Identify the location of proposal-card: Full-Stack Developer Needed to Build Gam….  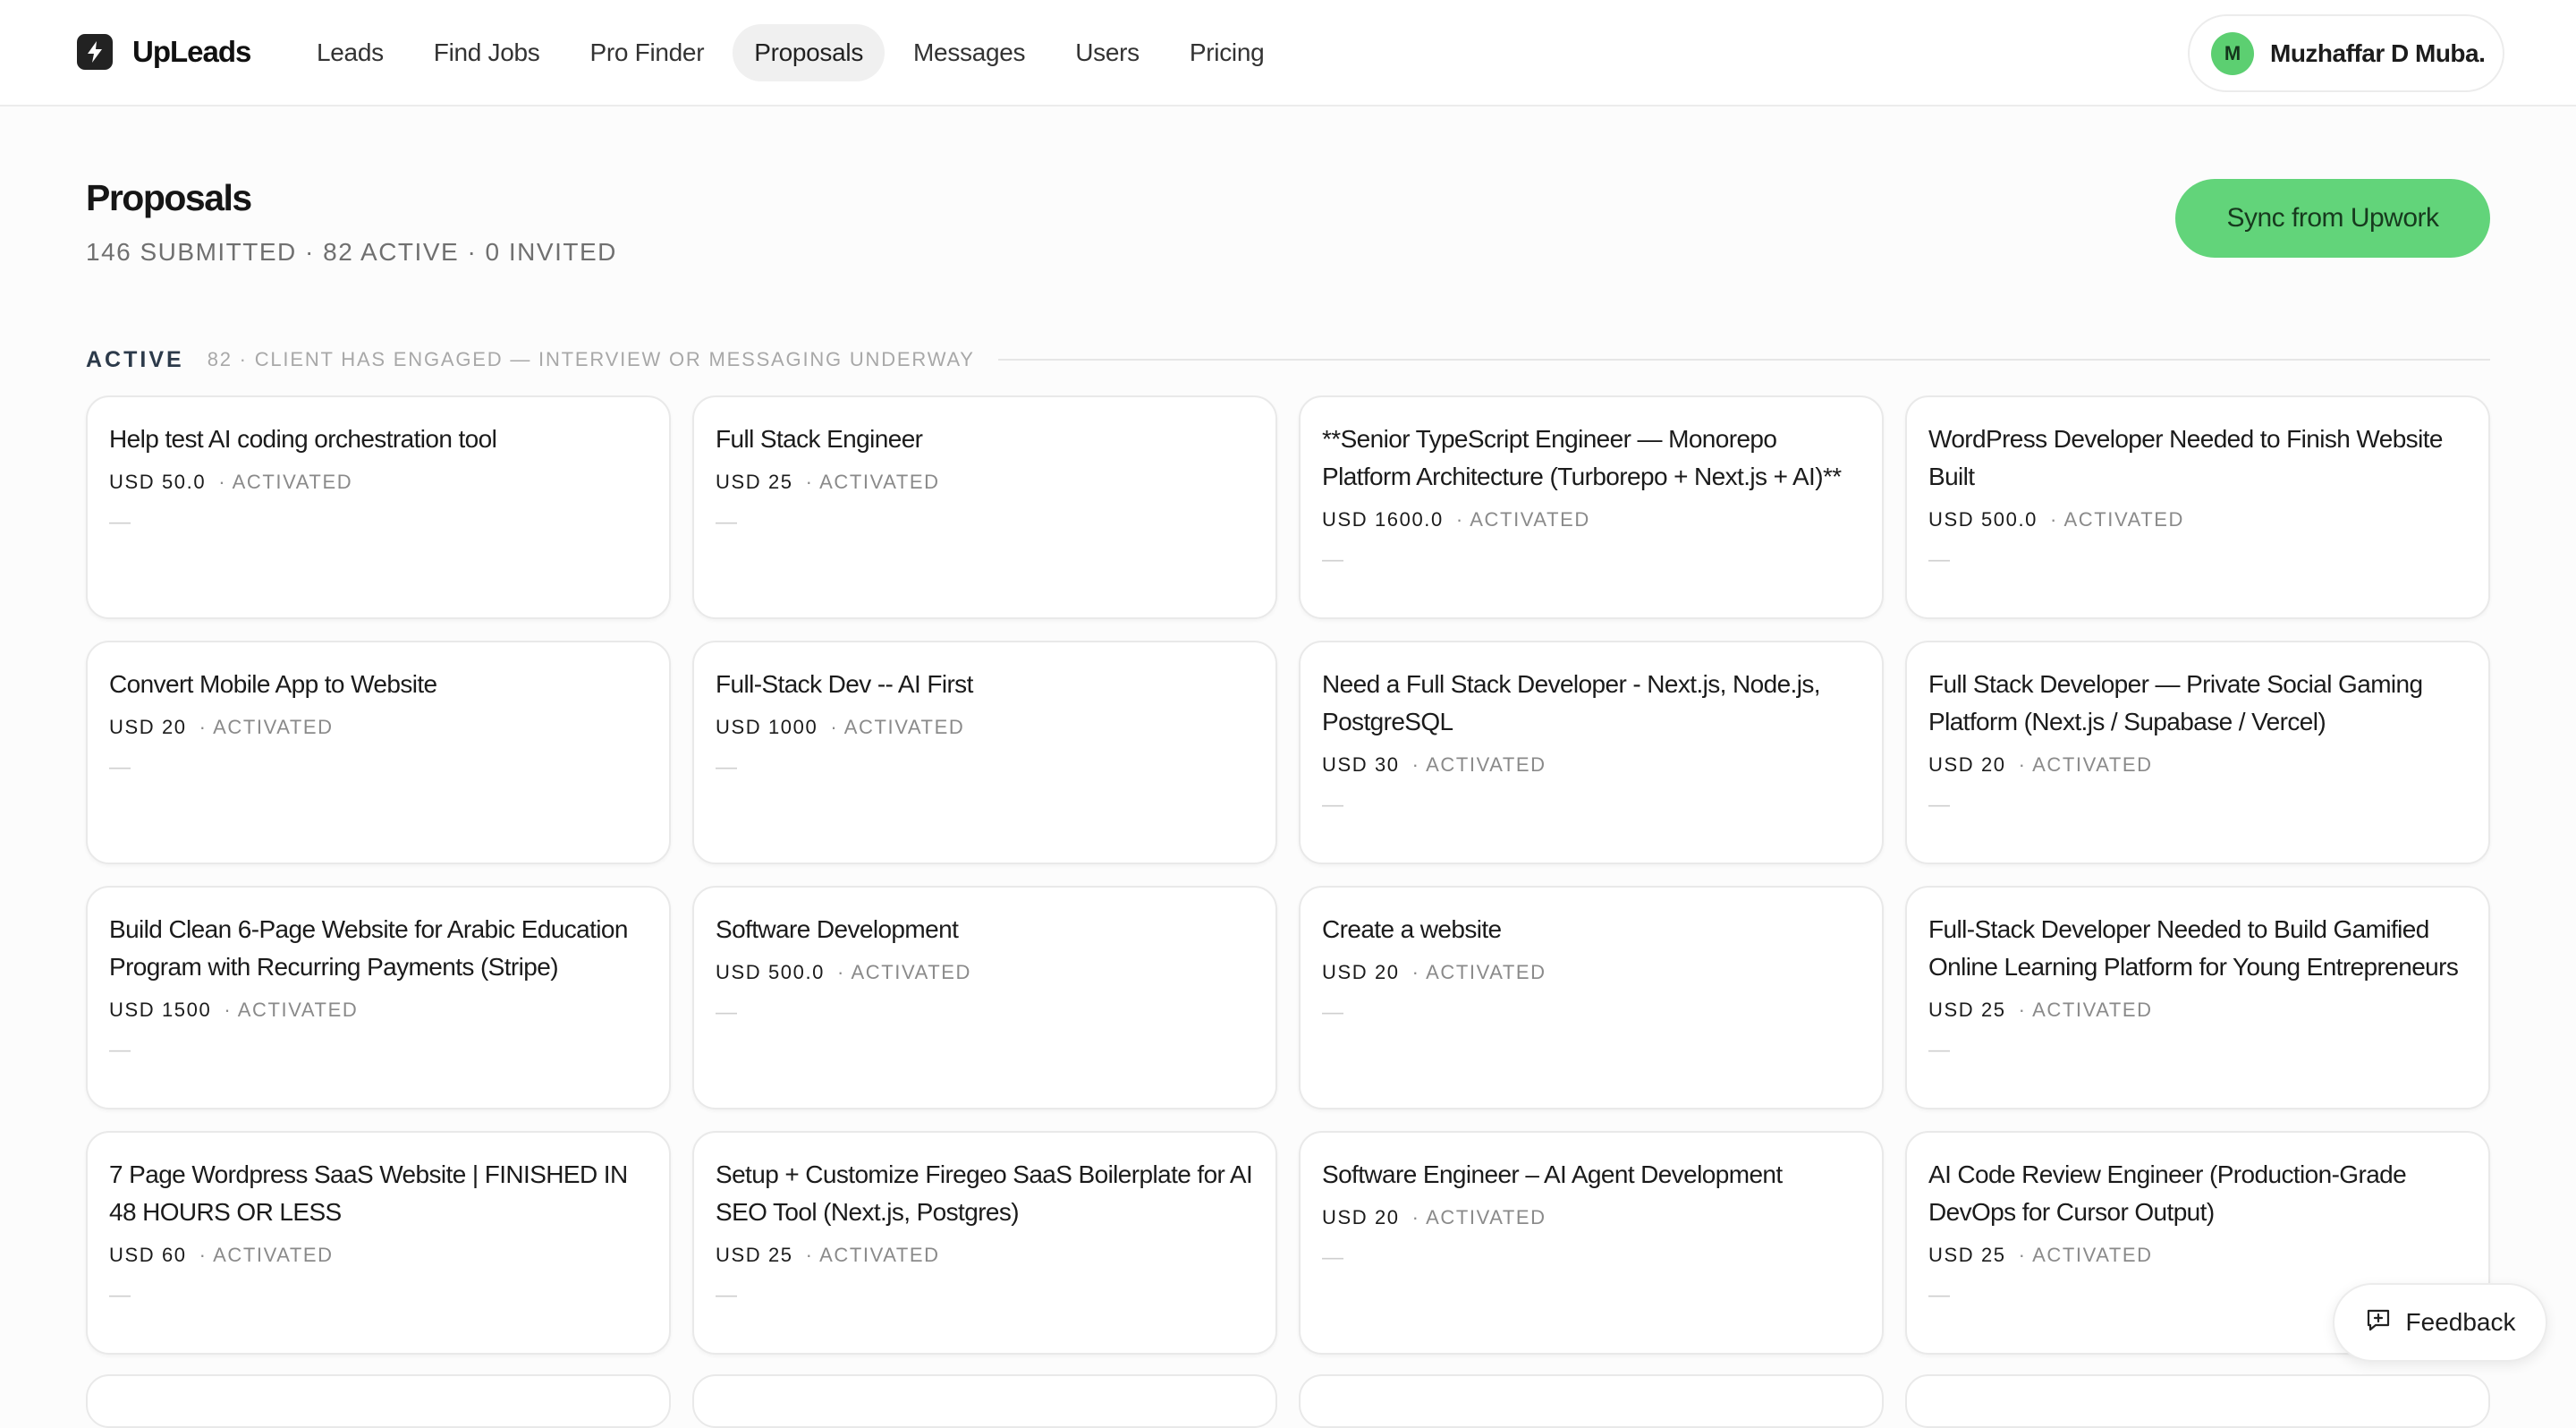
(2197, 998).